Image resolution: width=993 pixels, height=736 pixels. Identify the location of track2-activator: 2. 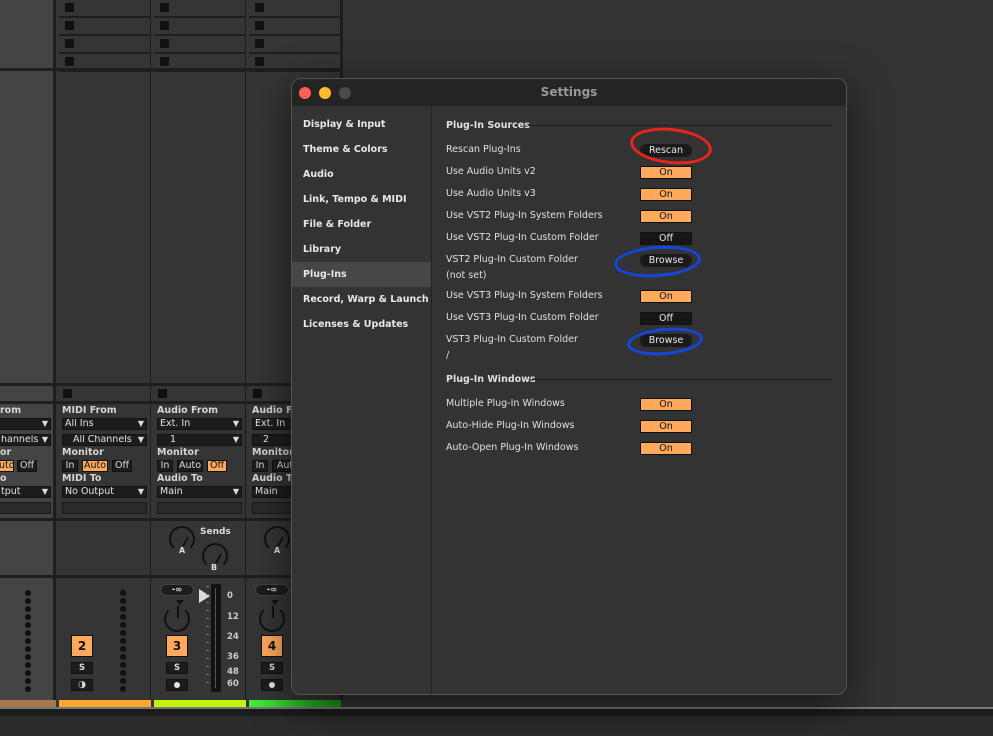
(82, 646).